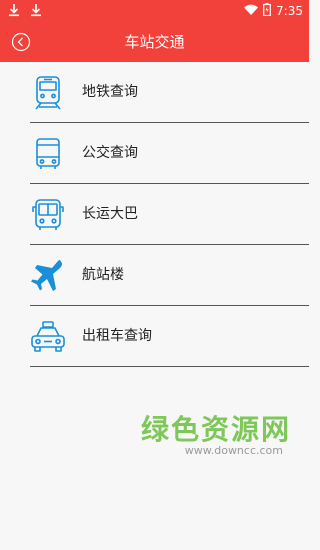  Describe the element at coordinates (48, 154) in the screenshot. I see `bus-icon` at that location.